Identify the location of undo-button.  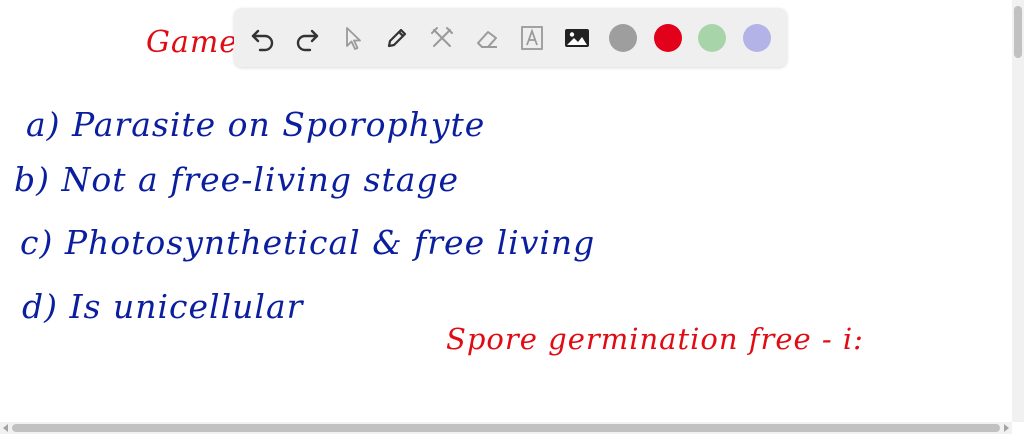
(263, 38).